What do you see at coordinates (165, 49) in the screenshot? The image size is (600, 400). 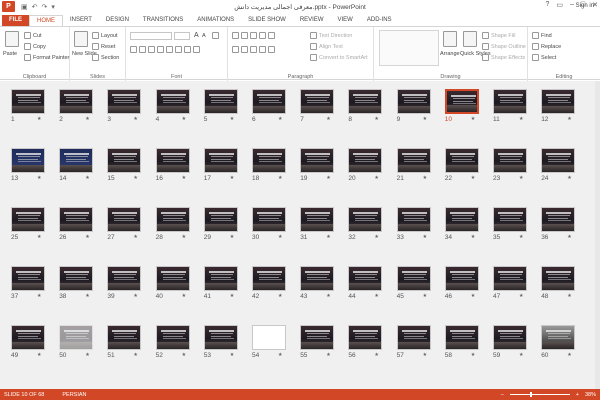 I see `font-style-buttons` at bounding box center [165, 49].